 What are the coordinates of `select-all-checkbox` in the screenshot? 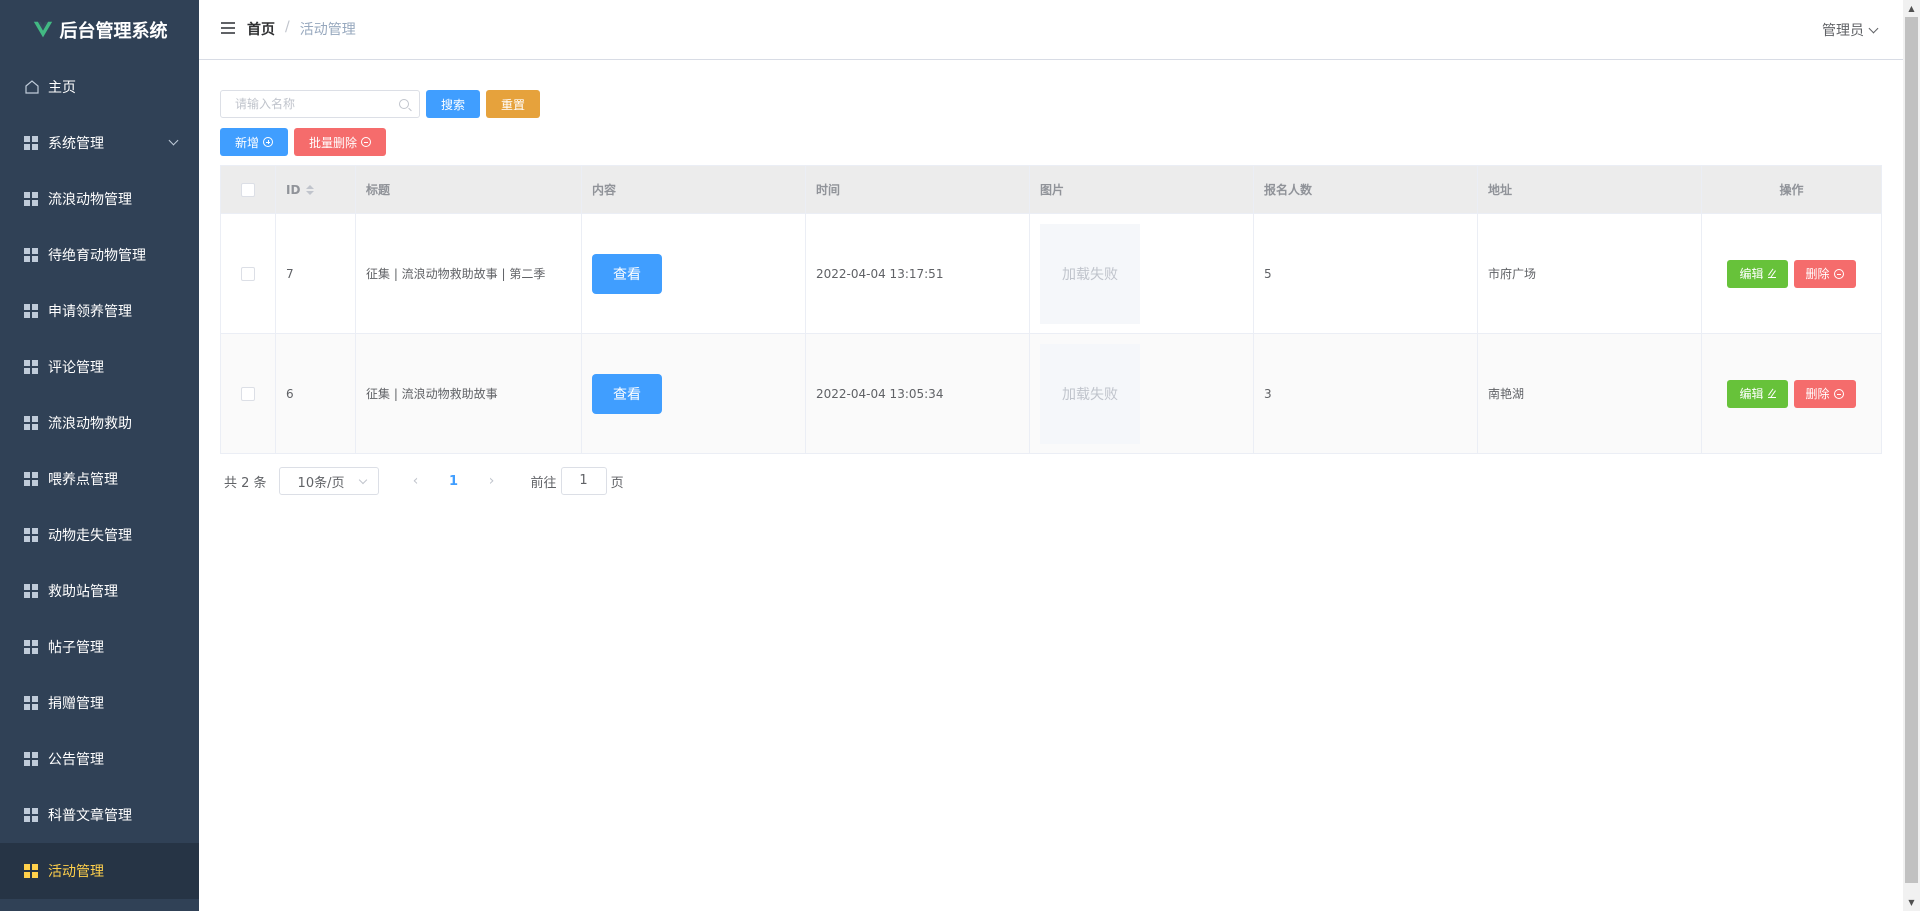 It's located at (248, 189).